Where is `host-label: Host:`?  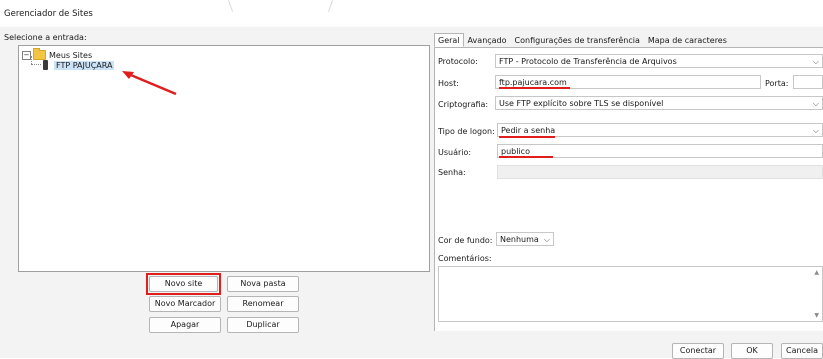 host-label: Host: is located at coordinates (448, 83).